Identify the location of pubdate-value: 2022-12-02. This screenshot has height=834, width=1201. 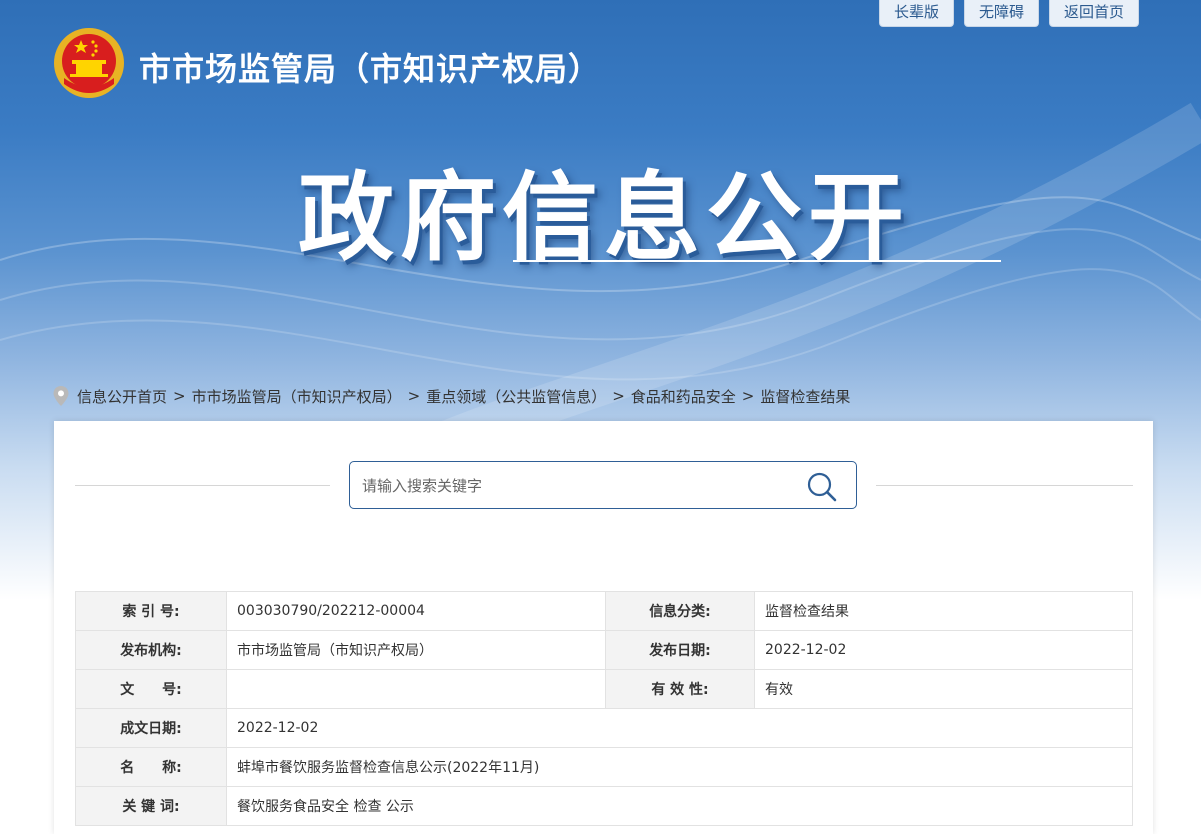
(943, 650).